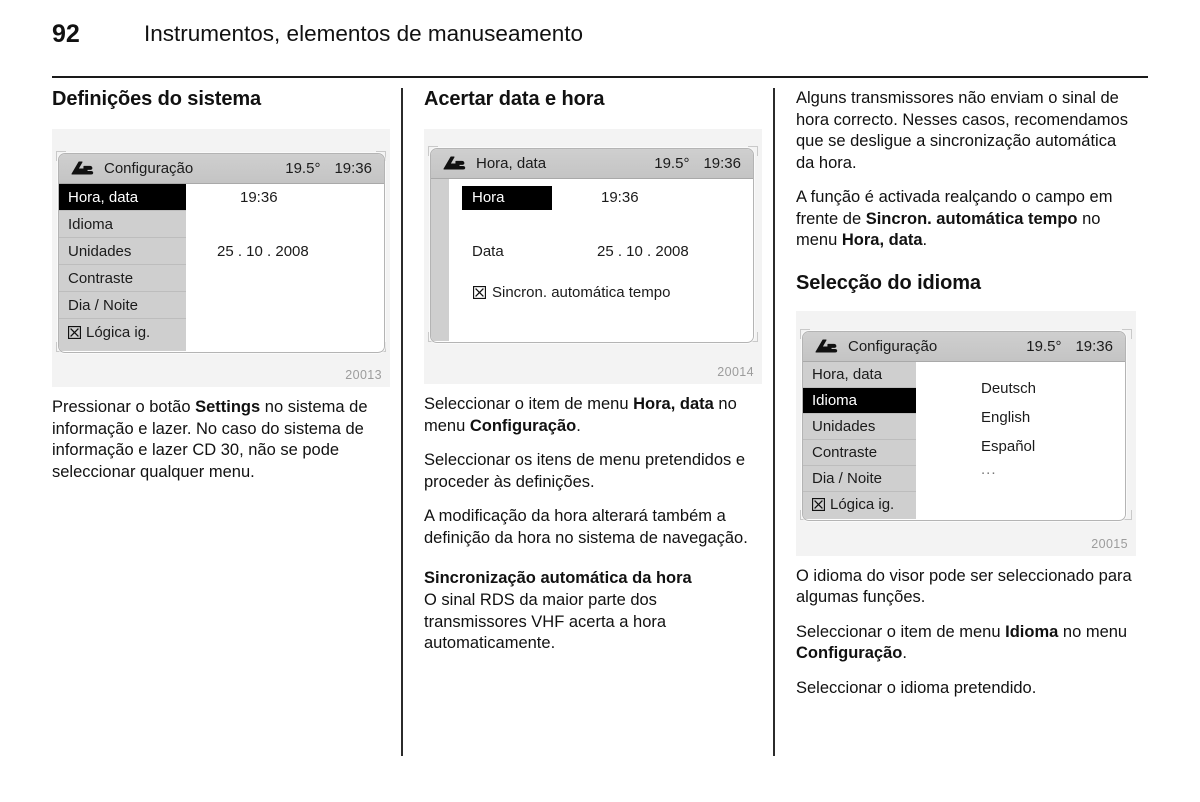 This screenshot has height=802, width=1200. I want to click on language-option-deutsch: Deutsch, so click(1008, 388).